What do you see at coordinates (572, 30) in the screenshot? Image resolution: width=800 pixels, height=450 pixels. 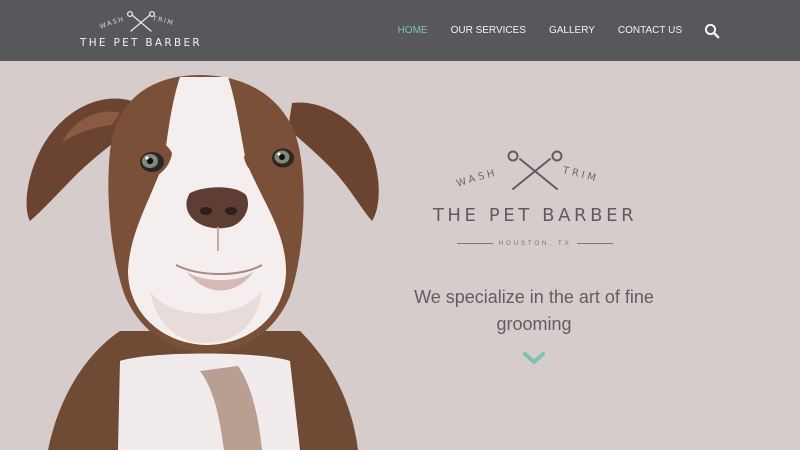 I see `nav-gallery: GALLERY` at bounding box center [572, 30].